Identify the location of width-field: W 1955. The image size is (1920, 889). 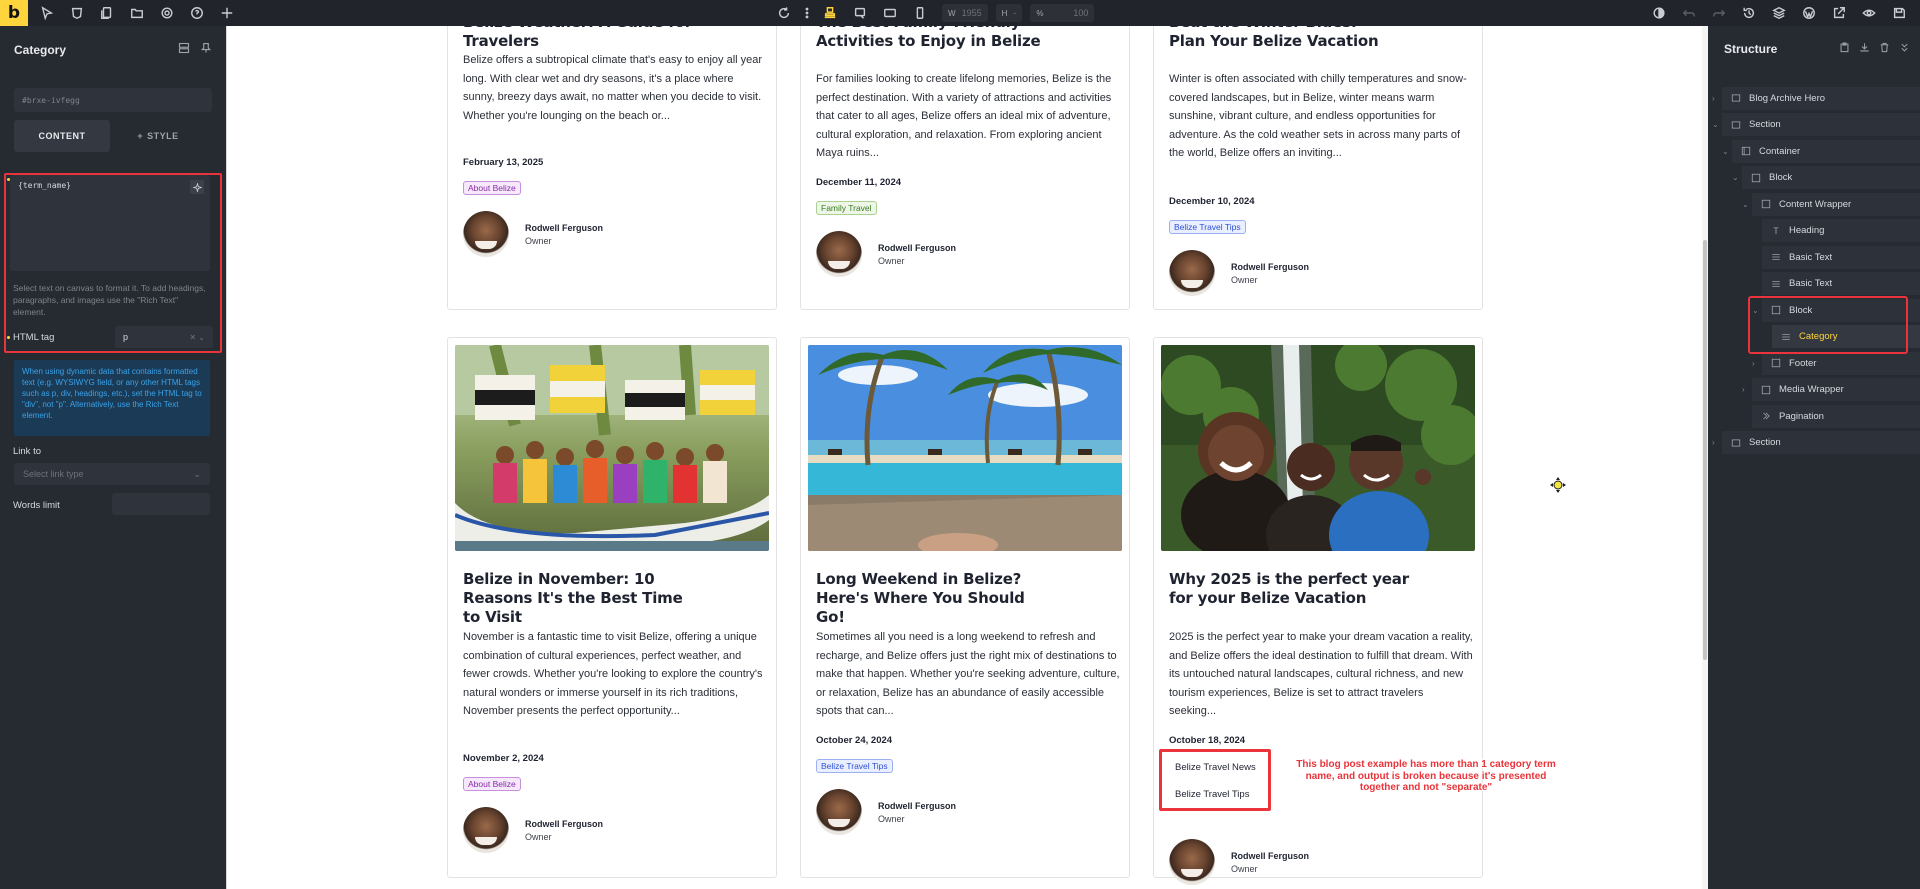
(965, 13).